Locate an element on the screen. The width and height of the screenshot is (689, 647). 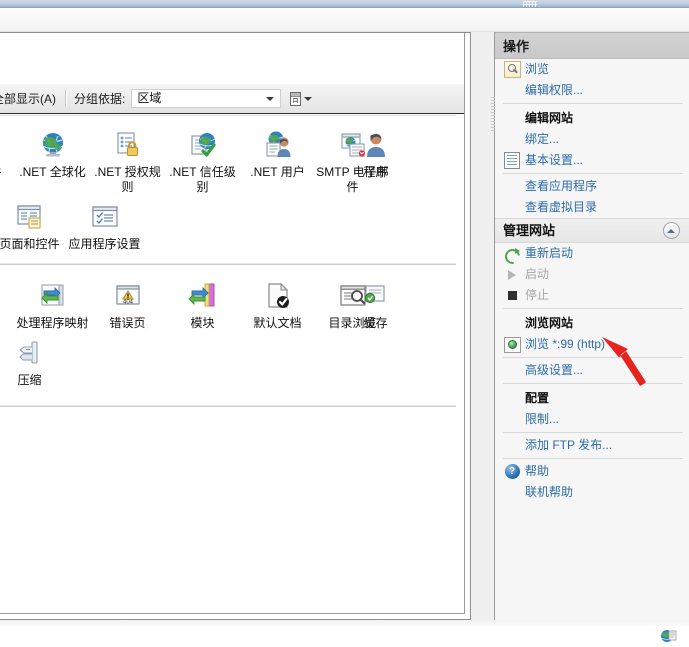
action-label: 查看应用程序 is located at coordinates (561, 186).